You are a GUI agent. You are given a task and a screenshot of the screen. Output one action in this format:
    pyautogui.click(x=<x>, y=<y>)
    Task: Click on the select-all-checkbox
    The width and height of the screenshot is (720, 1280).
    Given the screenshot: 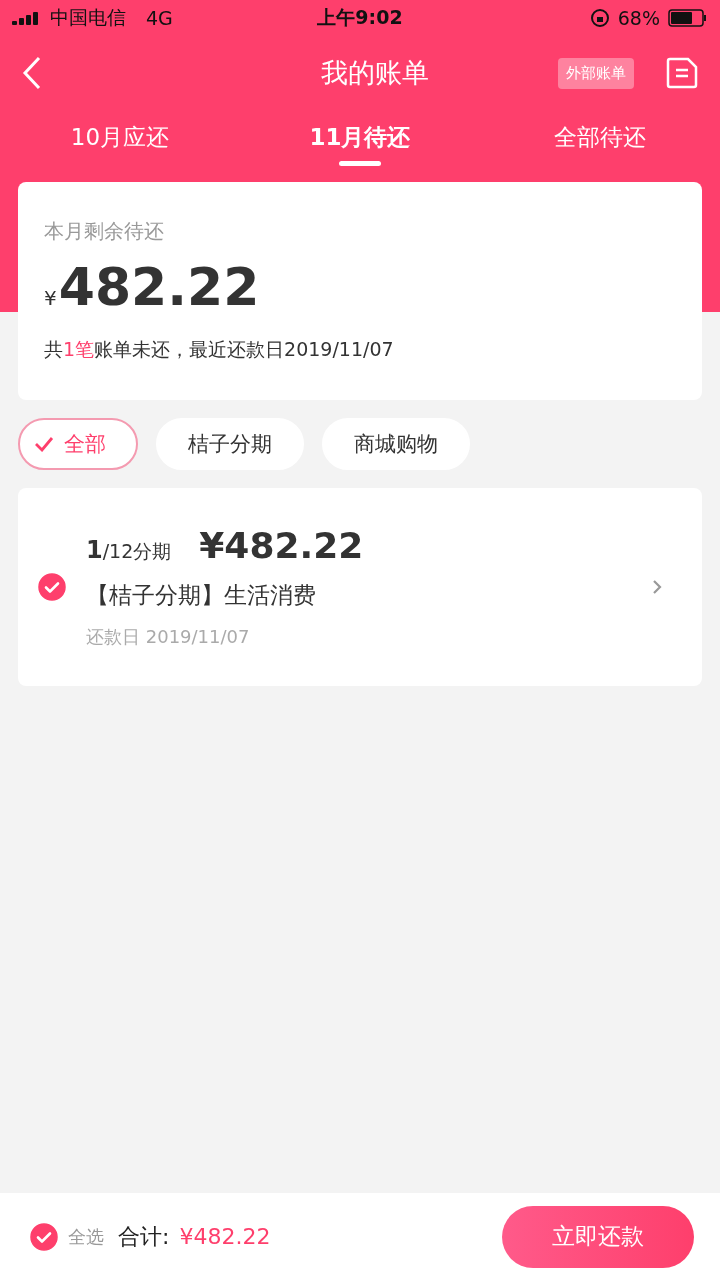 What is the action you would take?
    pyautogui.click(x=44, y=1236)
    